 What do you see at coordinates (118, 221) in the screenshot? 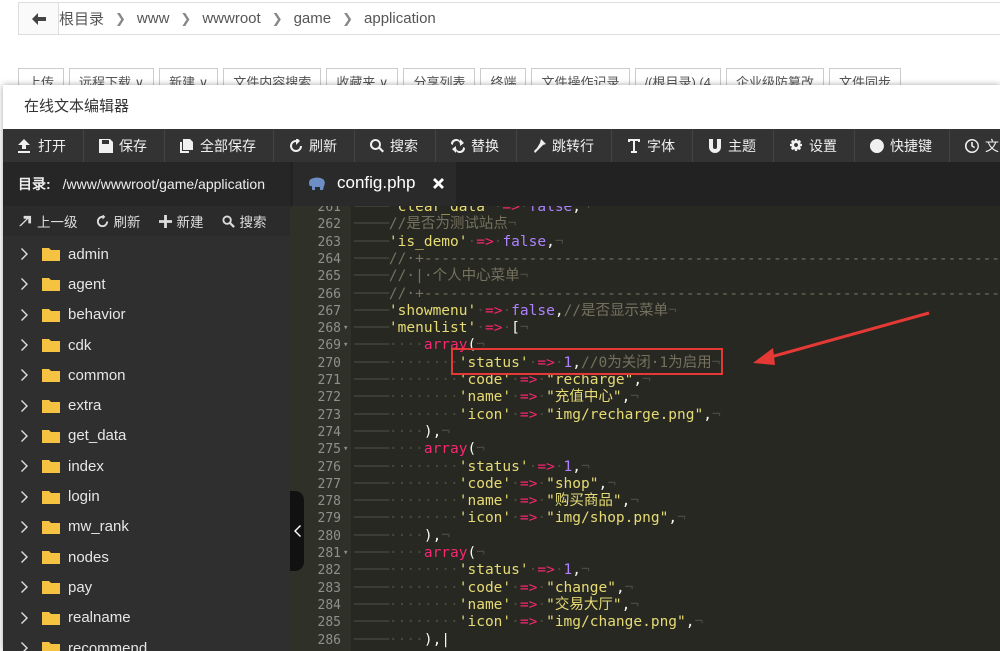
I see `refresh-tree-button: 刷新` at bounding box center [118, 221].